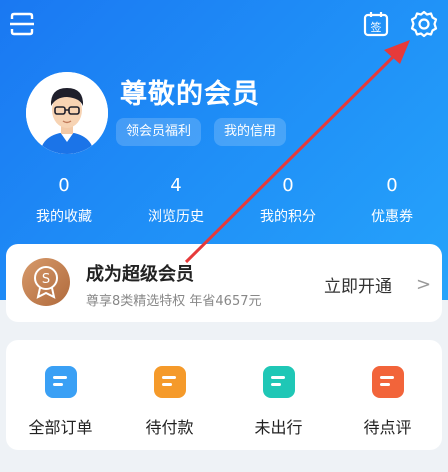  I want to click on wallet-icon, so click(169, 382).